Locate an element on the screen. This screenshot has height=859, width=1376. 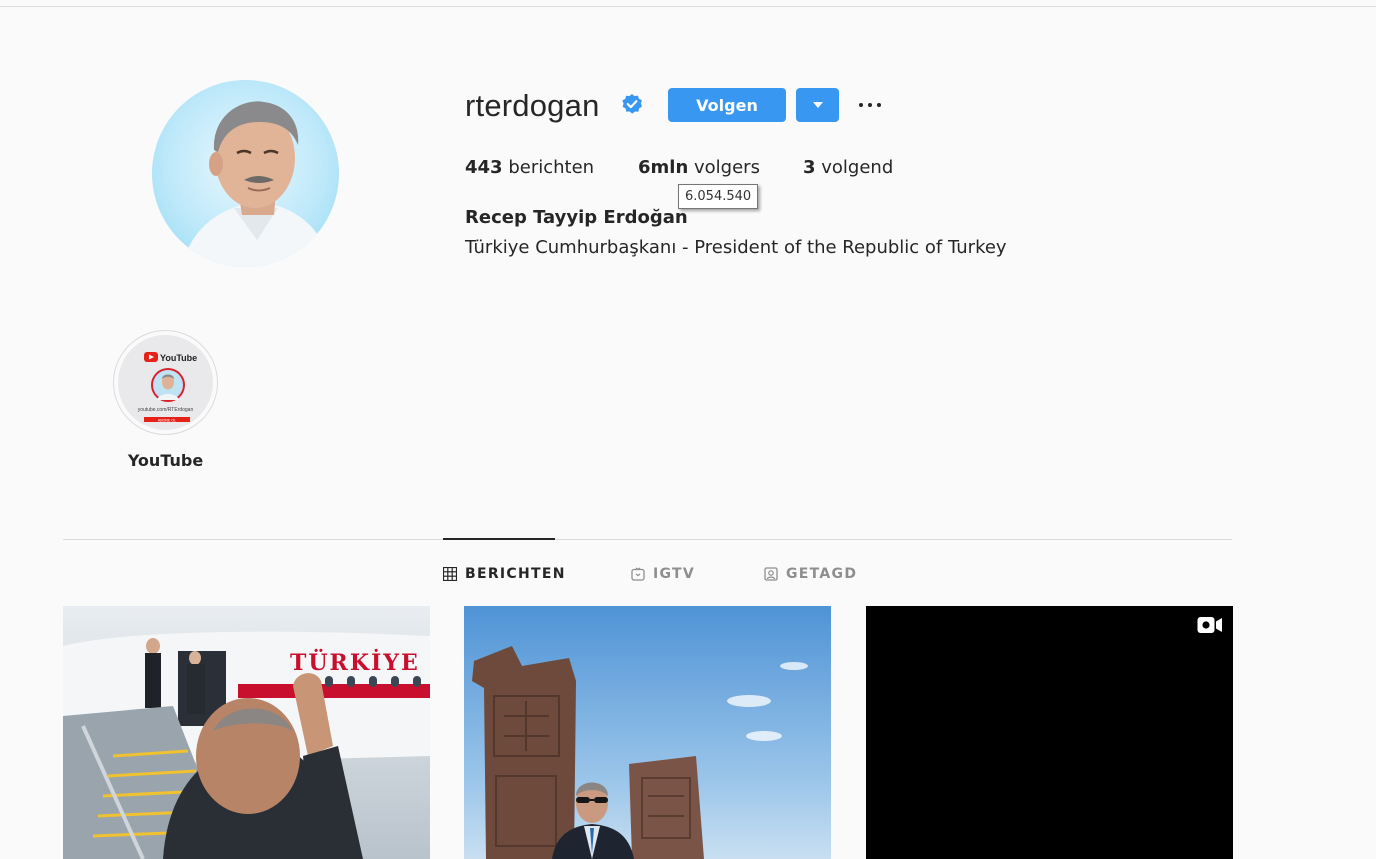
video-icon is located at coordinates (1209, 625).